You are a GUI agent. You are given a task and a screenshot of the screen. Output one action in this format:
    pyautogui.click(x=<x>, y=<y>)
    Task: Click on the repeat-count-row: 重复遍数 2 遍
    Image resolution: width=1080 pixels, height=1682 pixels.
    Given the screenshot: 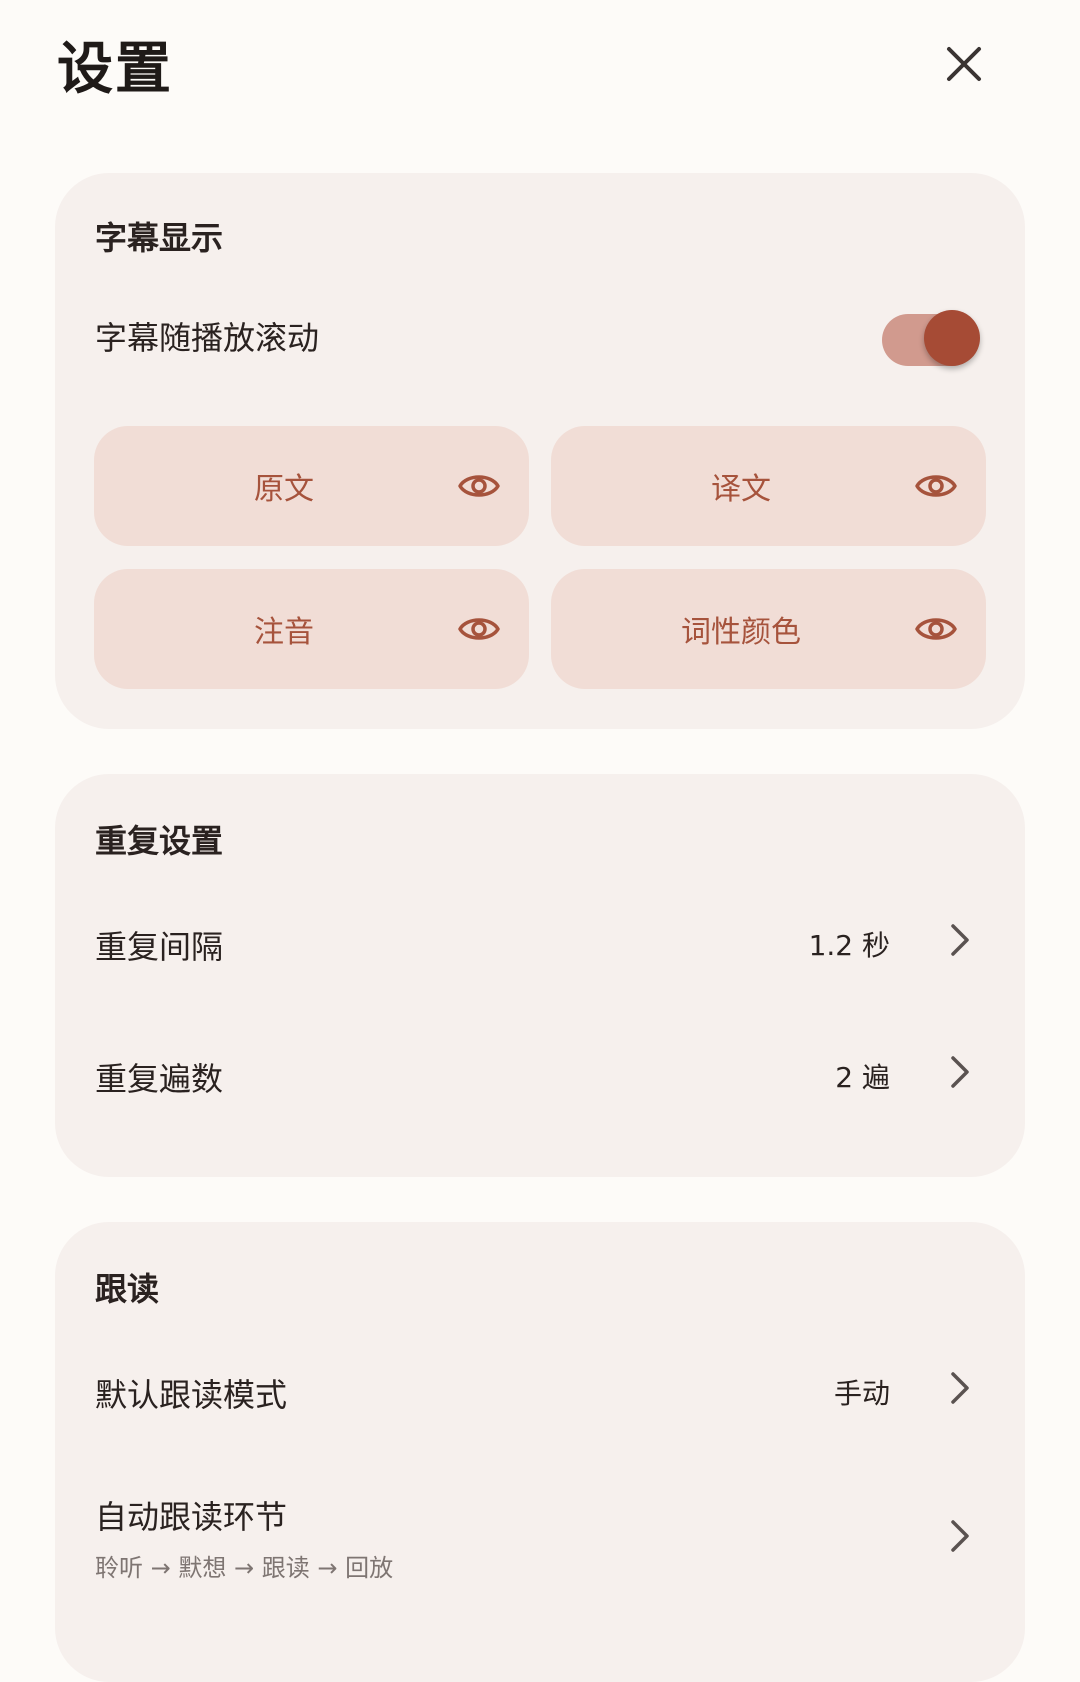 What is the action you would take?
    pyautogui.click(x=540, y=1072)
    